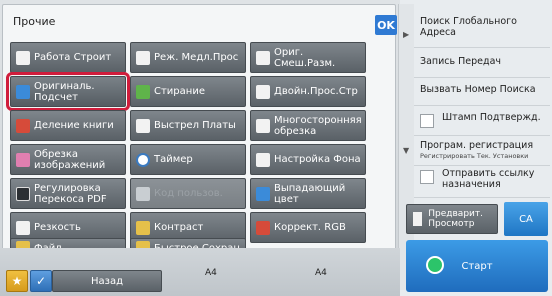  I want to click on call-search-number-label: Вызвать Номер Поиска, so click(478, 89).